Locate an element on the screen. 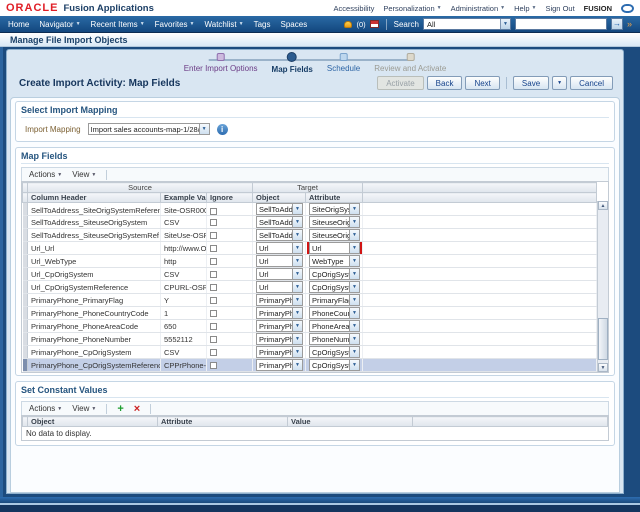  global-link: Help ▼ is located at coordinates (525, 8).